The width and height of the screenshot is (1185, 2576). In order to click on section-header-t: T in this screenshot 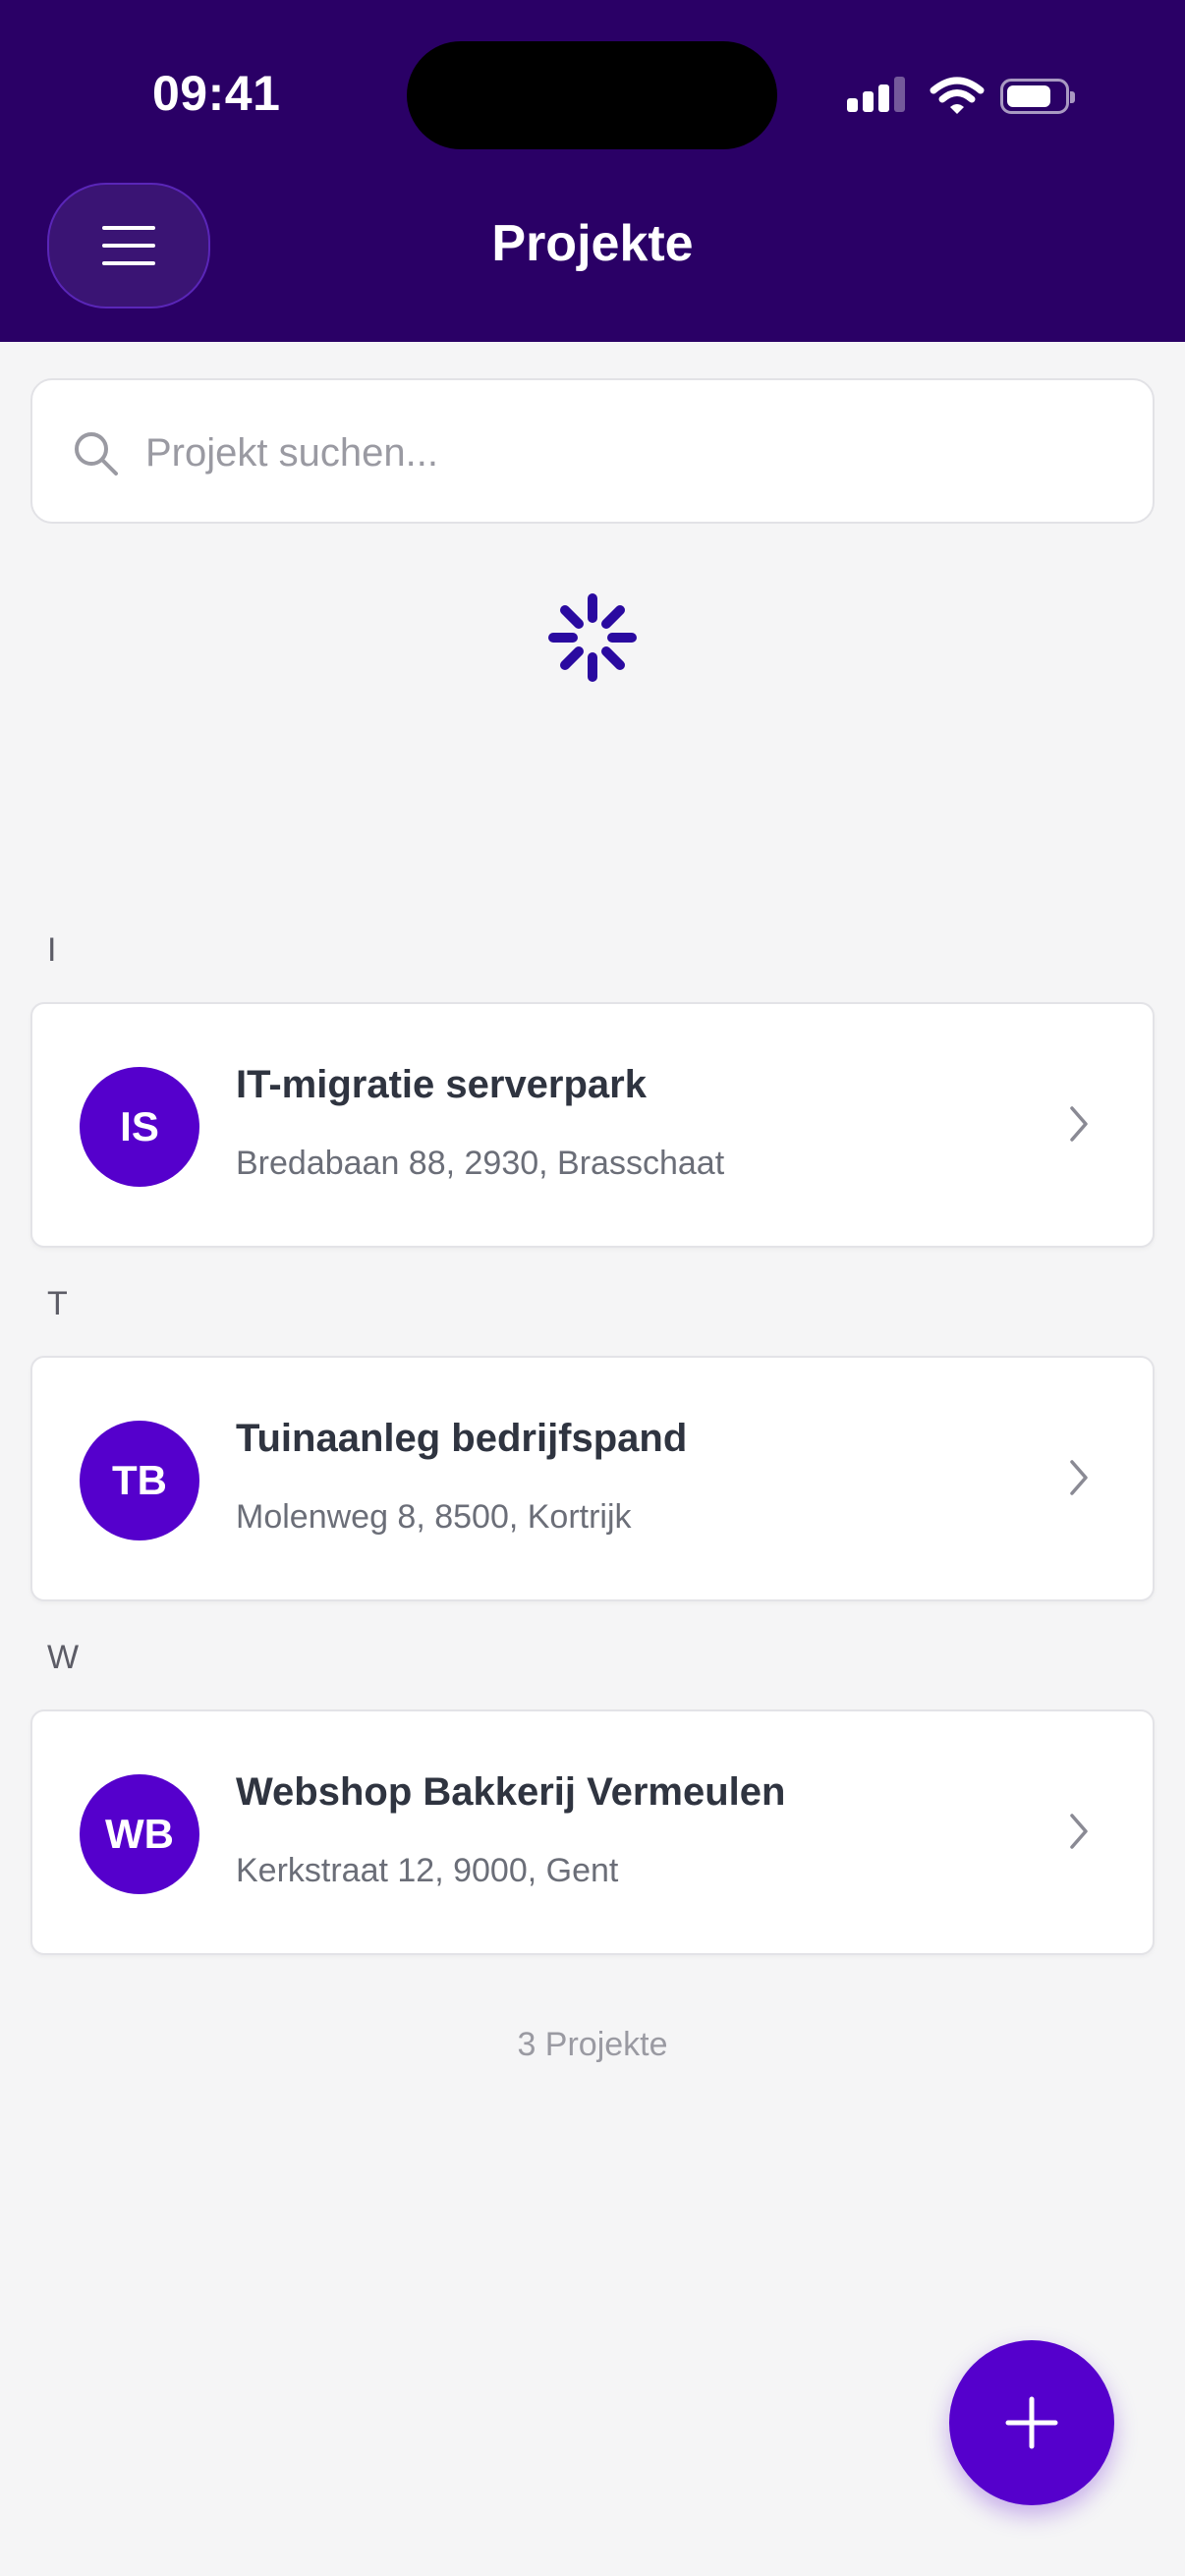, I will do `click(58, 1303)`.